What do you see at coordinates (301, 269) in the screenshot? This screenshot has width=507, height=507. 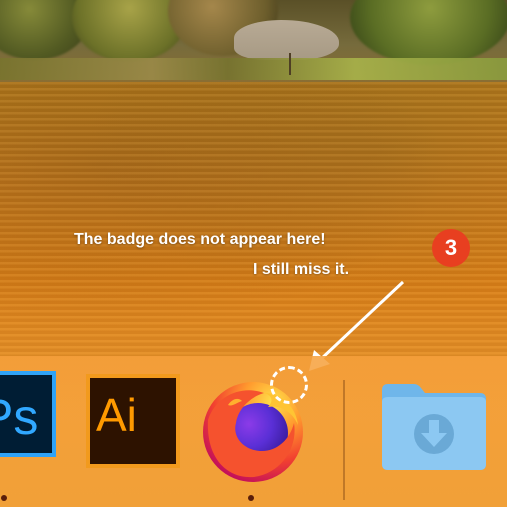 I see `annotation-line-2: I still miss it.` at bounding box center [301, 269].